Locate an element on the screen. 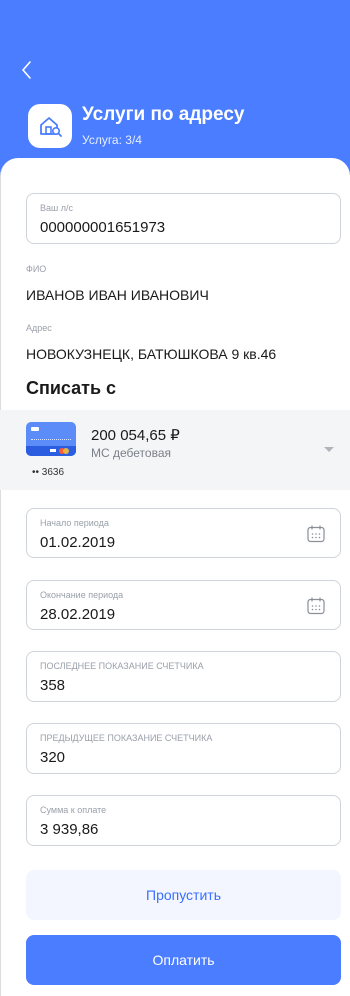 Image resolution: width=350 pixels, height=996 pixels. address-value: НОВОКУЗНЕЦК, БАТЮШКОВА 9 кв.46 is located at coordinates (151, 354).